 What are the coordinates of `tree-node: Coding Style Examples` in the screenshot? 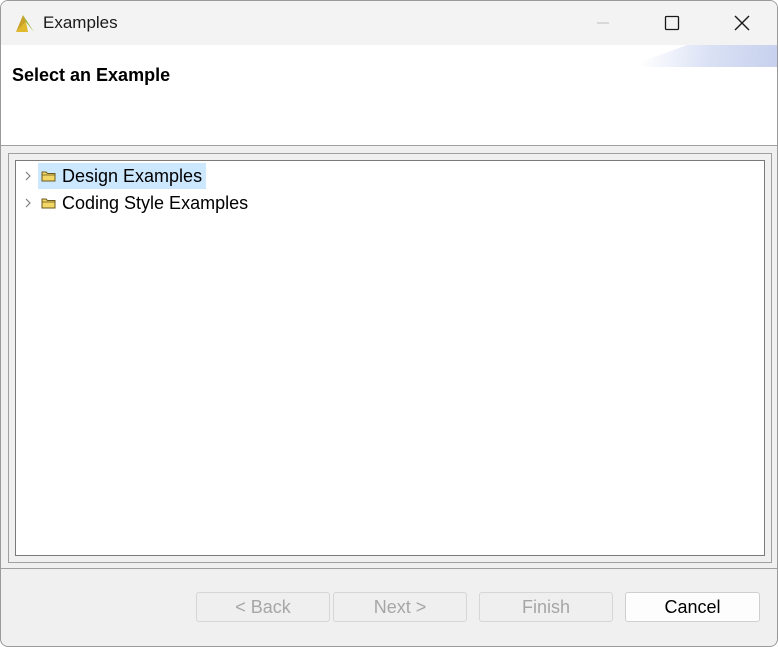 It's located at (145, 203).